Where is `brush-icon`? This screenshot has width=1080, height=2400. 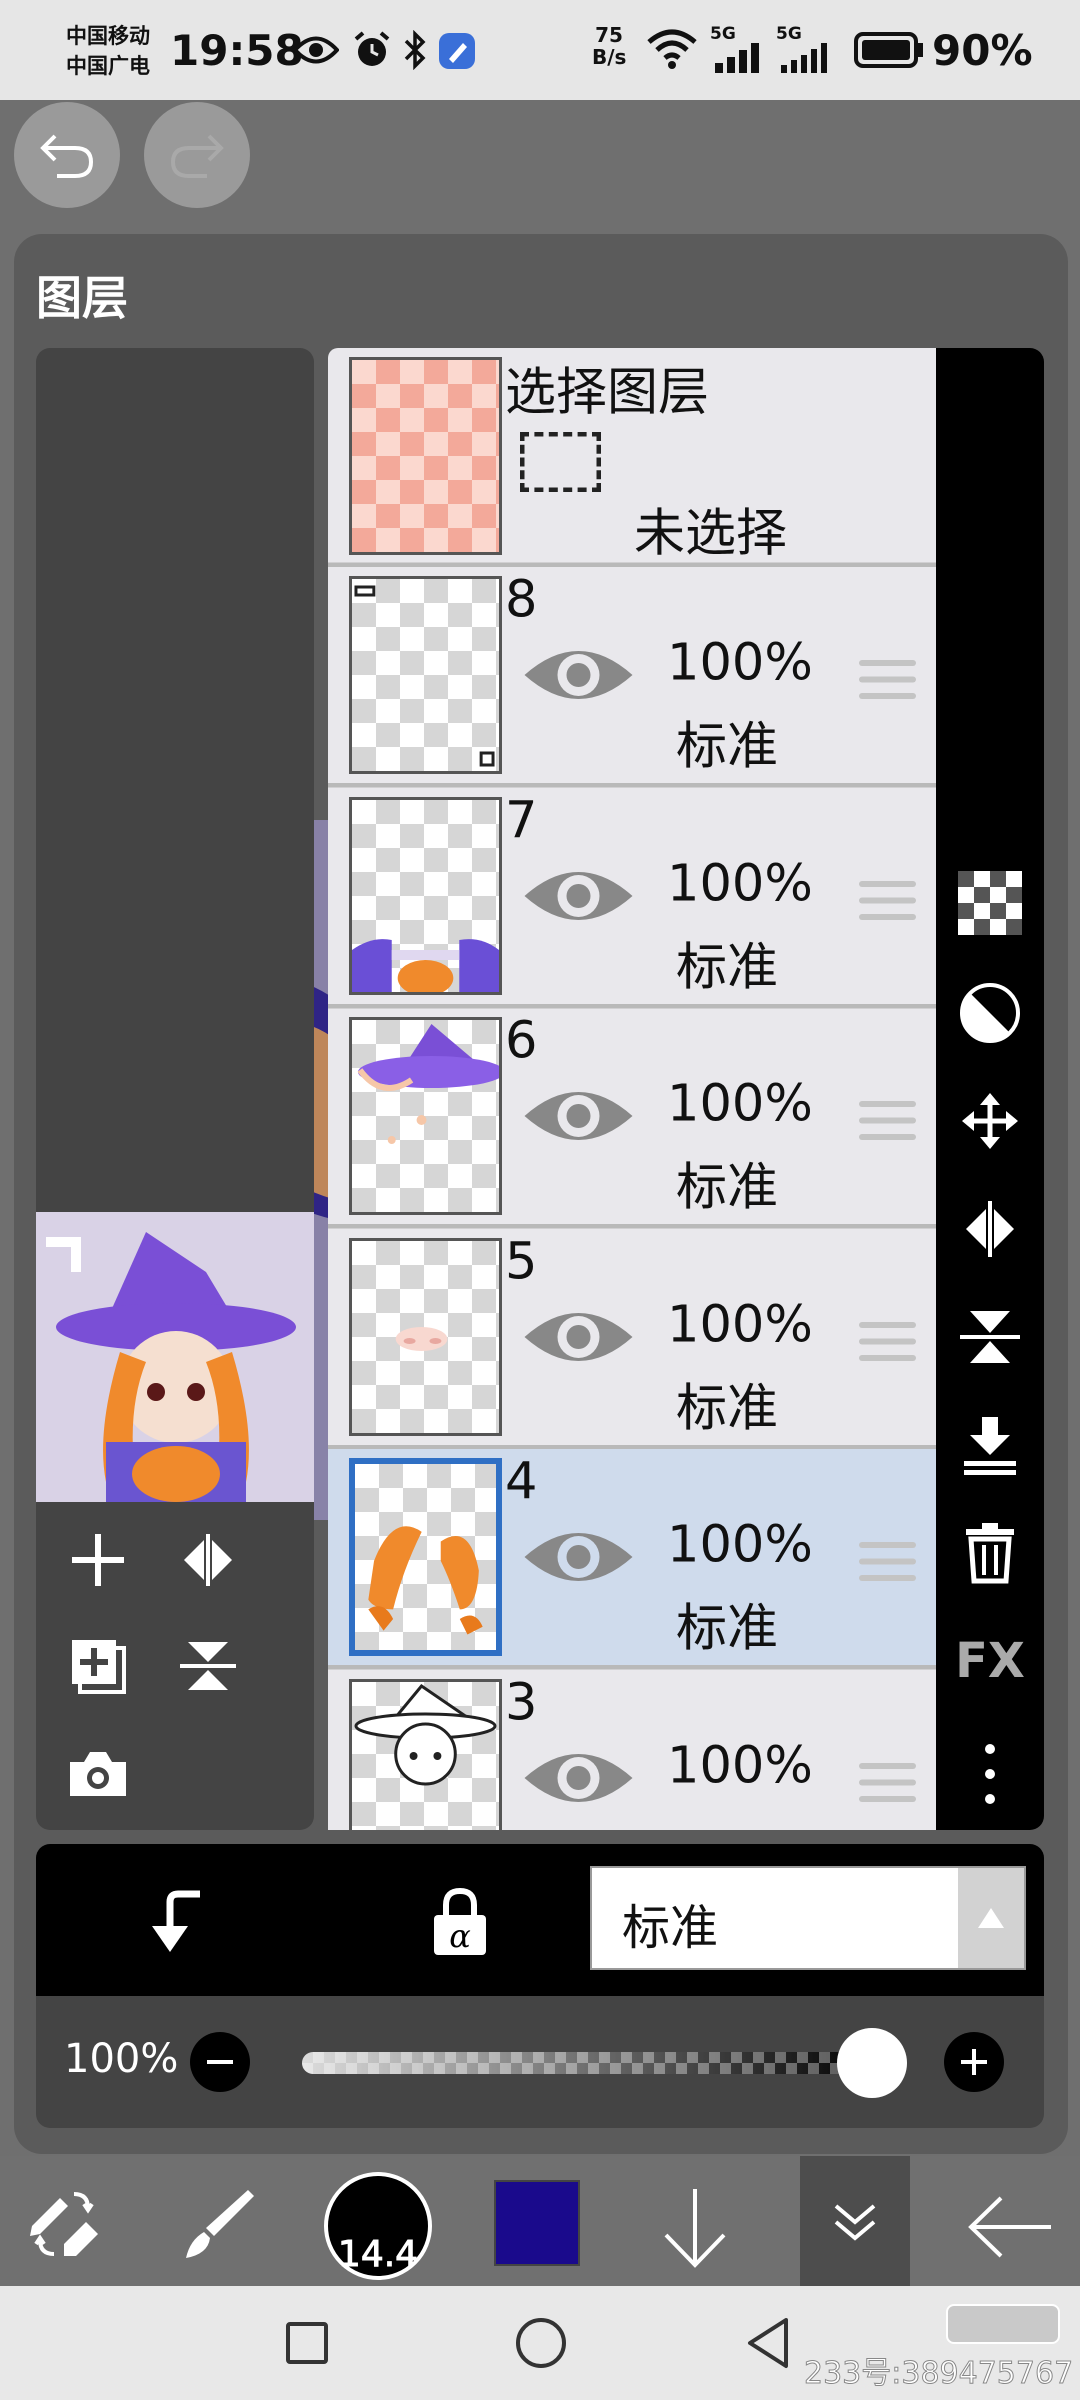
brush-icon is located at coordinates (220, 2224).